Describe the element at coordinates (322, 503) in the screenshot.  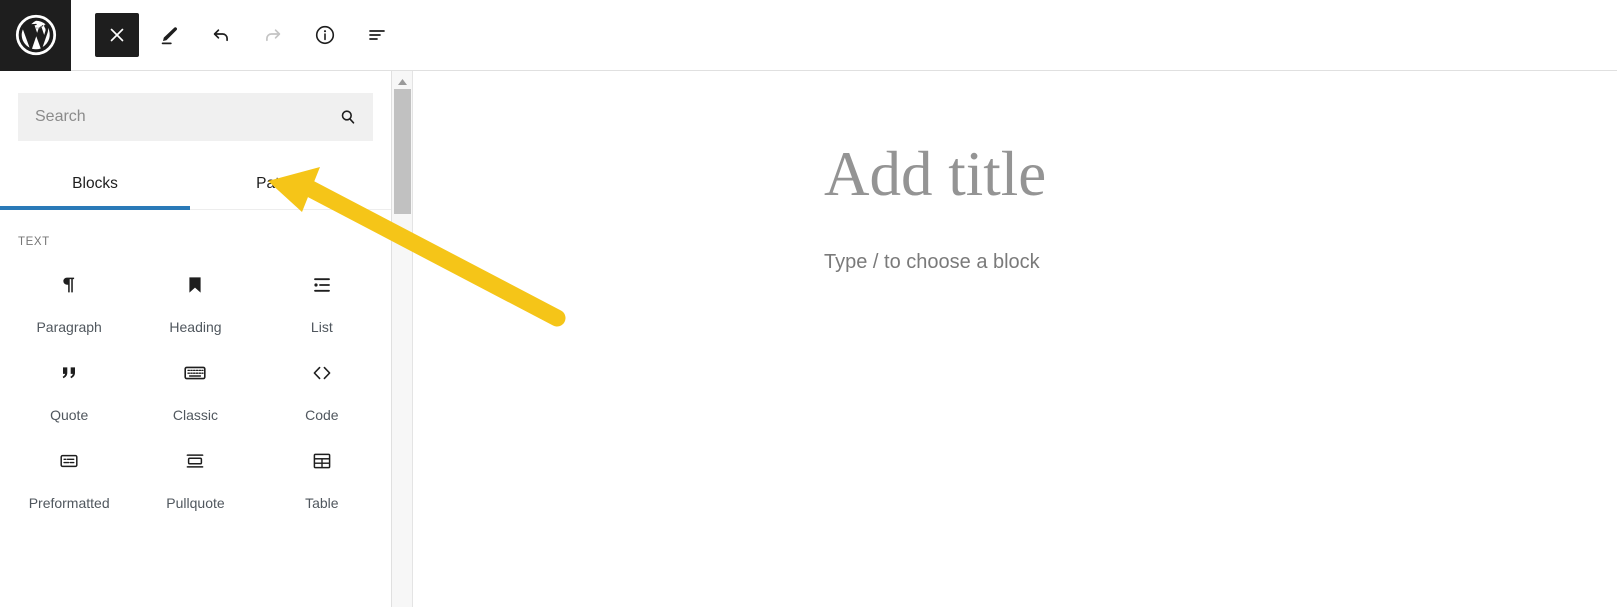
I see `block-item-label: Table` at that location.